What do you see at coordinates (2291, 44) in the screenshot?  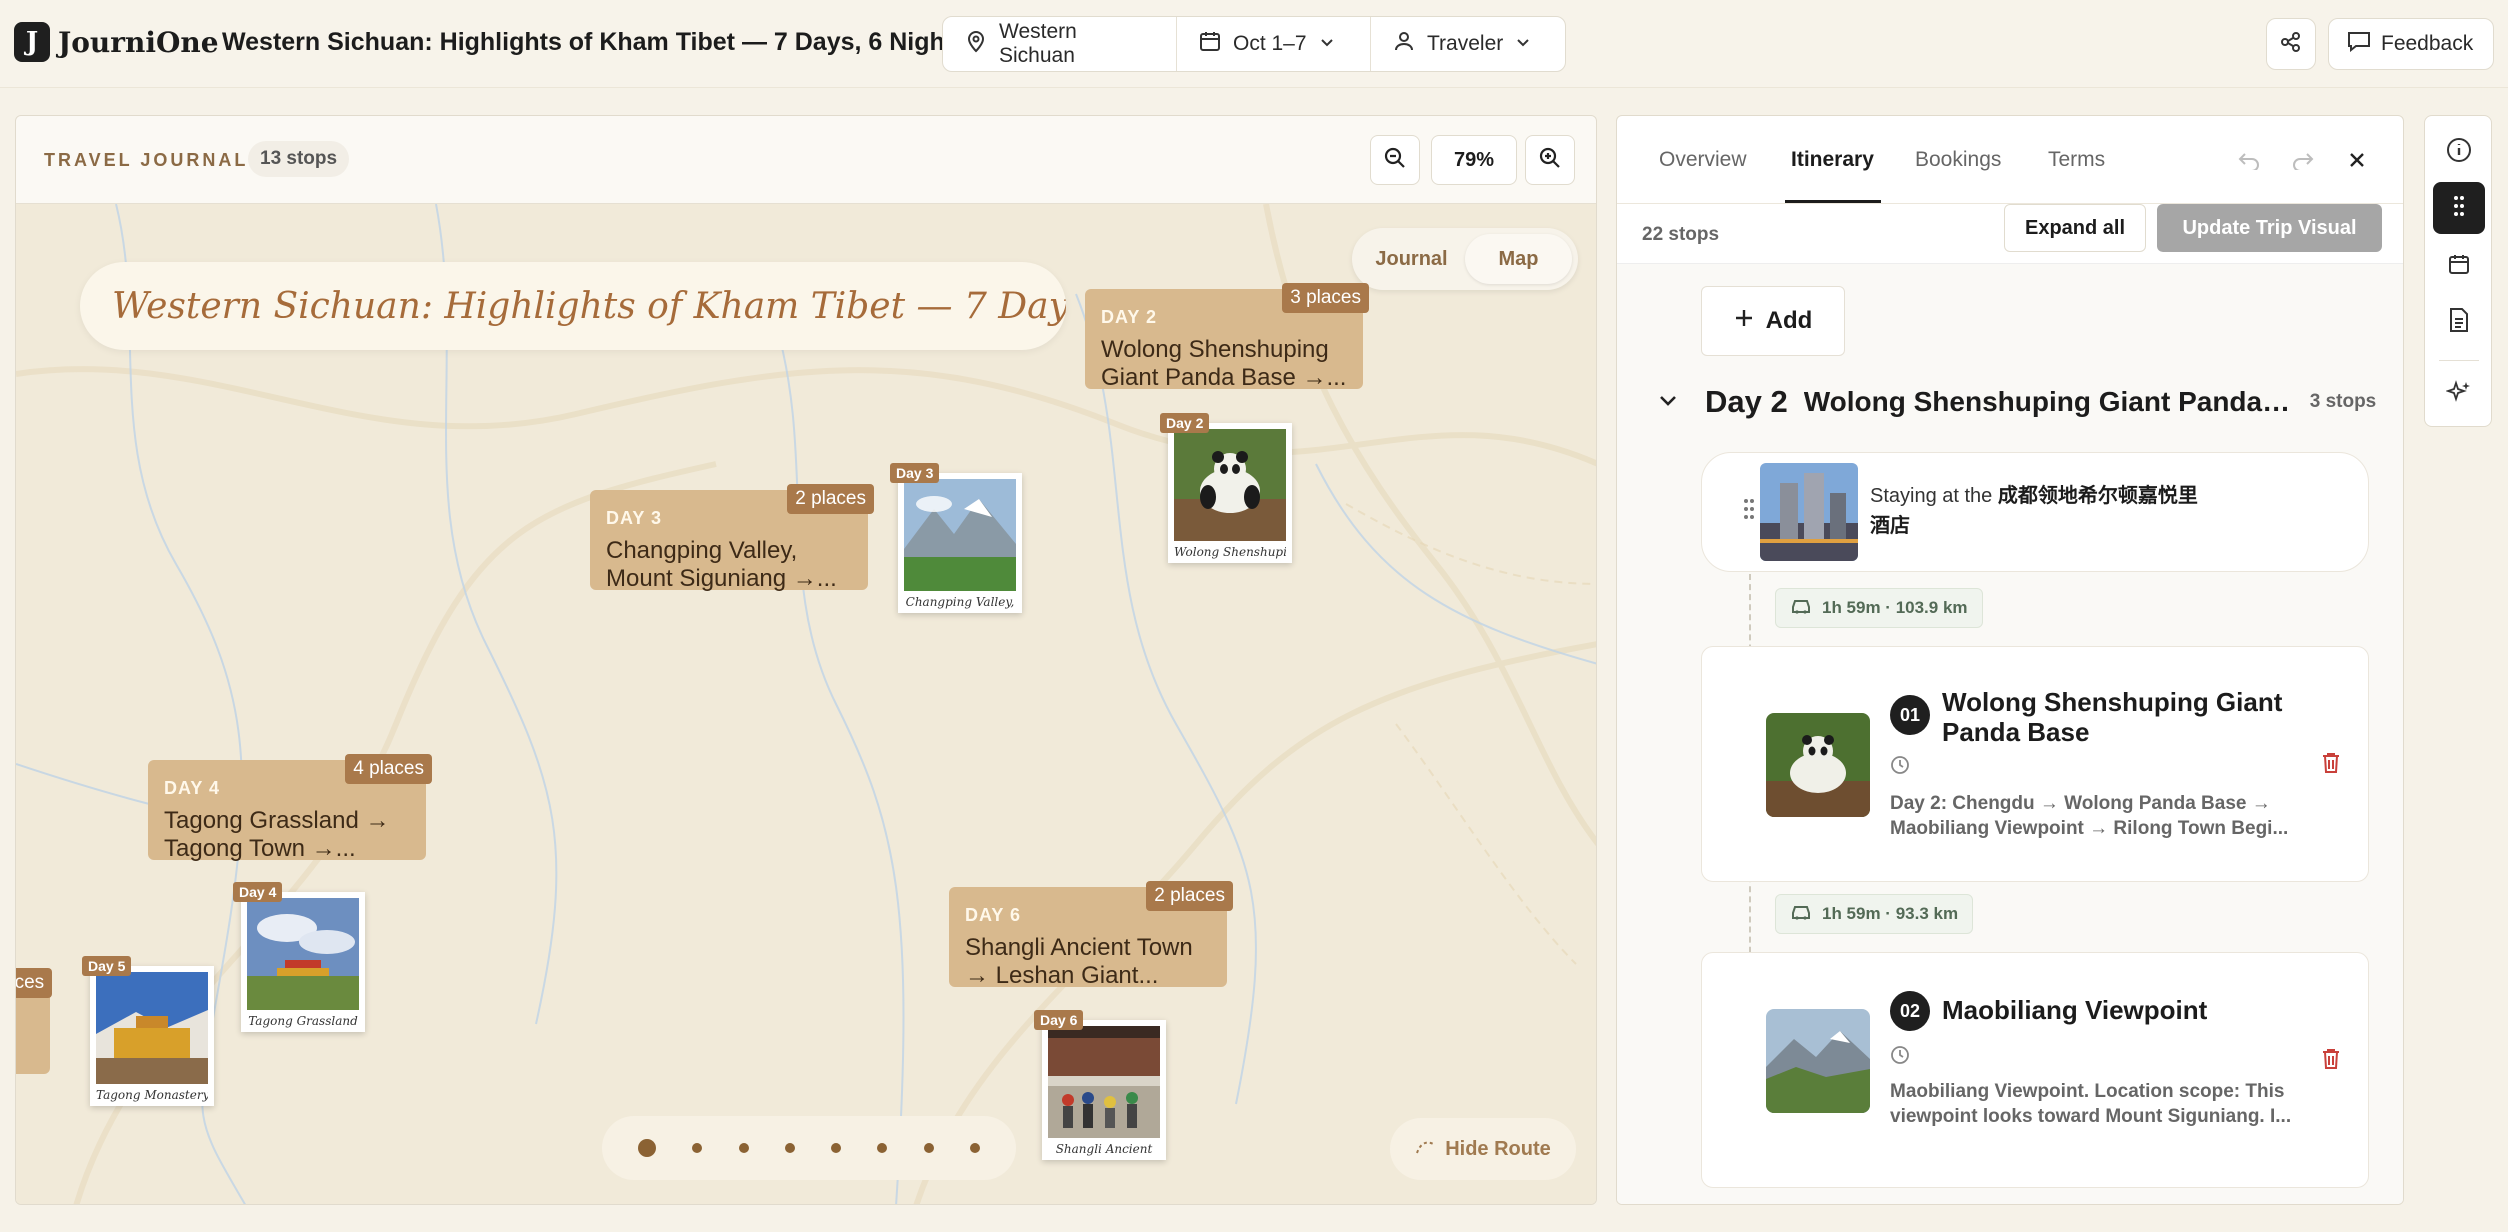 I see `share-button` at bounding box center [2291, 44].